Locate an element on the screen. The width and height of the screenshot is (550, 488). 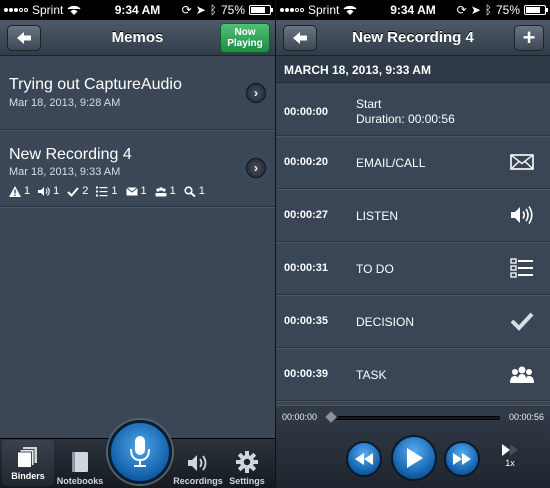
event-row: 00:00:20 EMAIL/CALL is located at coordinates (413, 162).